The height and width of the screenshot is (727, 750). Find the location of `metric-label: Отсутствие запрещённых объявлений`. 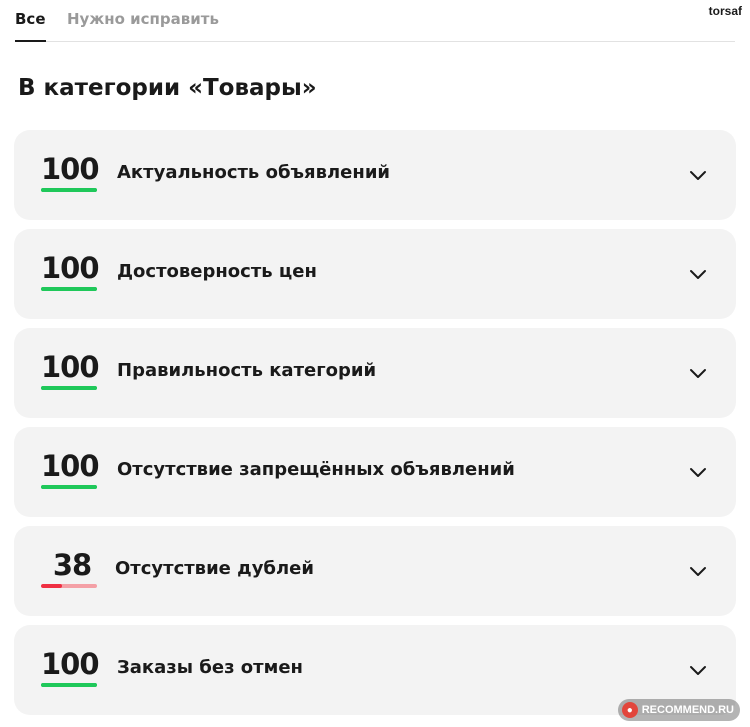

metric-label: Отсутствие запрещённых объявлений is located at coordinates (316, 469).